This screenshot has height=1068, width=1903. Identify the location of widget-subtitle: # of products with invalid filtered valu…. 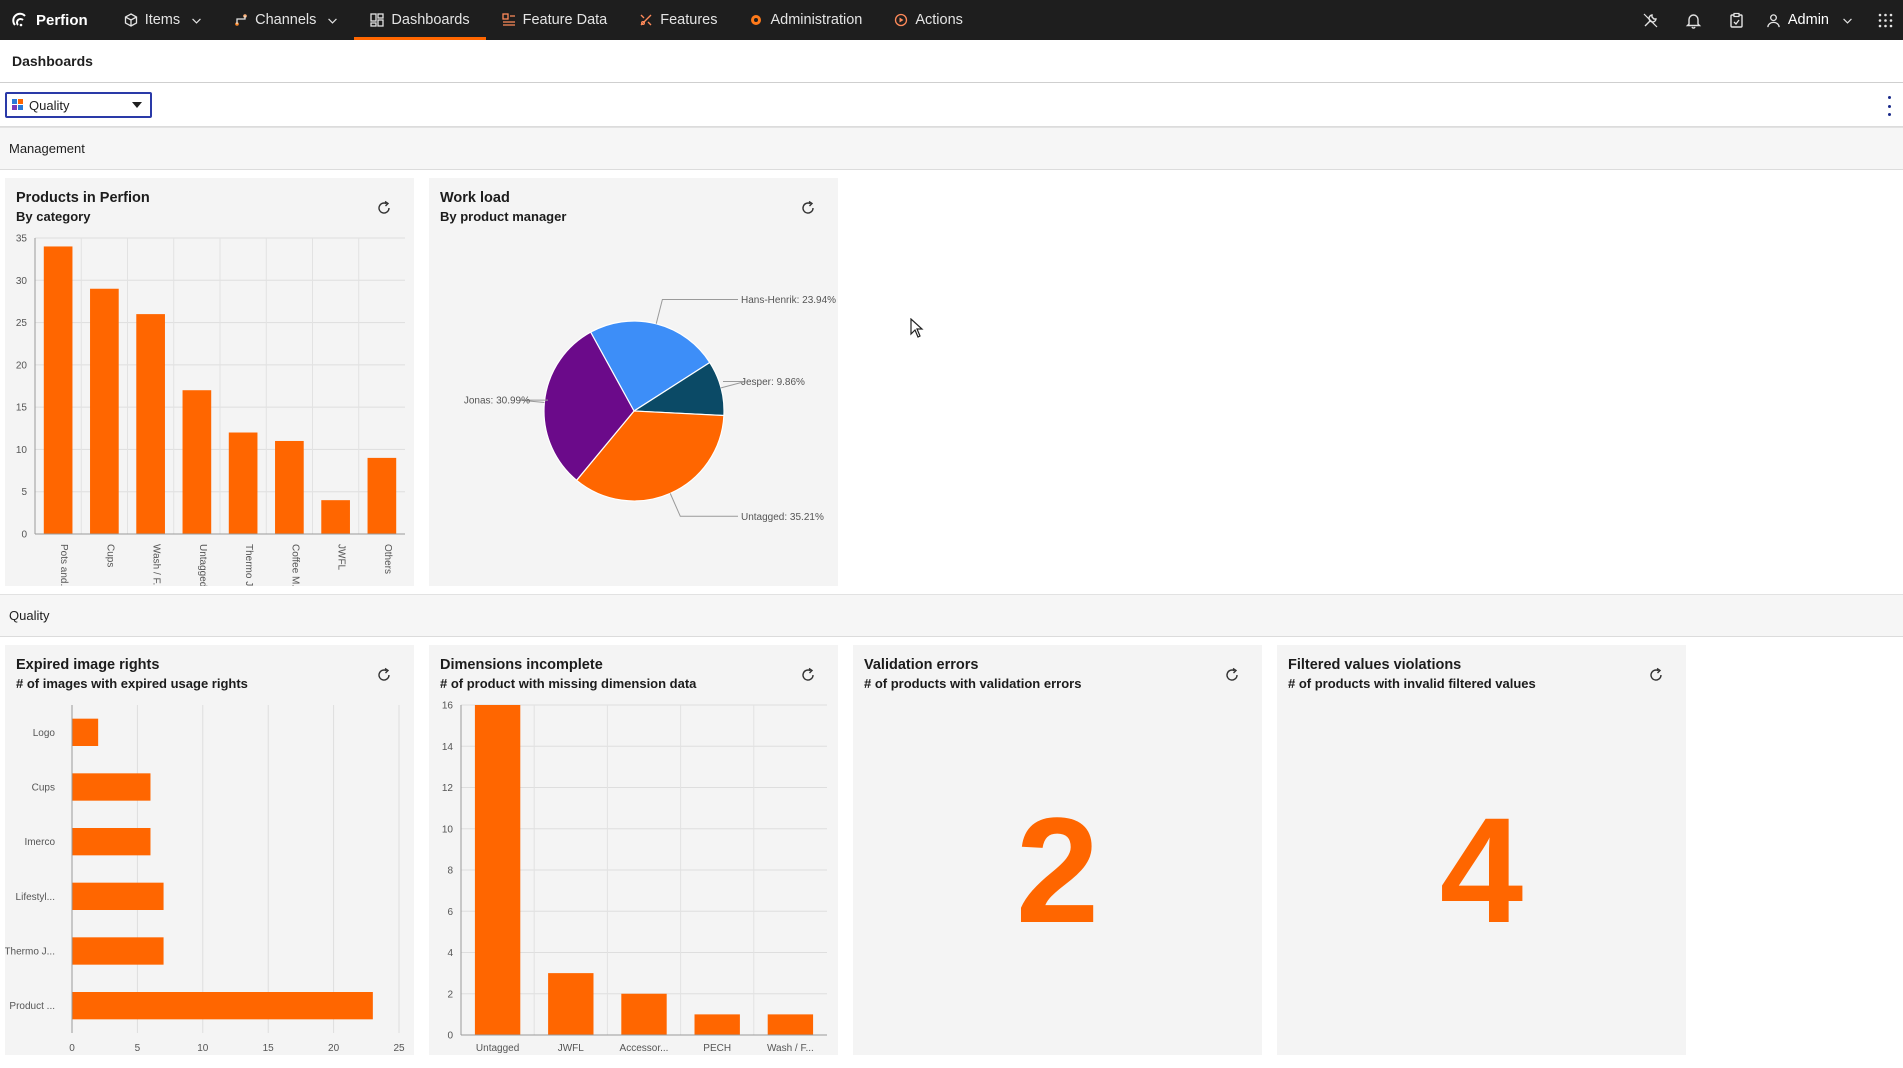
(1412, 683).